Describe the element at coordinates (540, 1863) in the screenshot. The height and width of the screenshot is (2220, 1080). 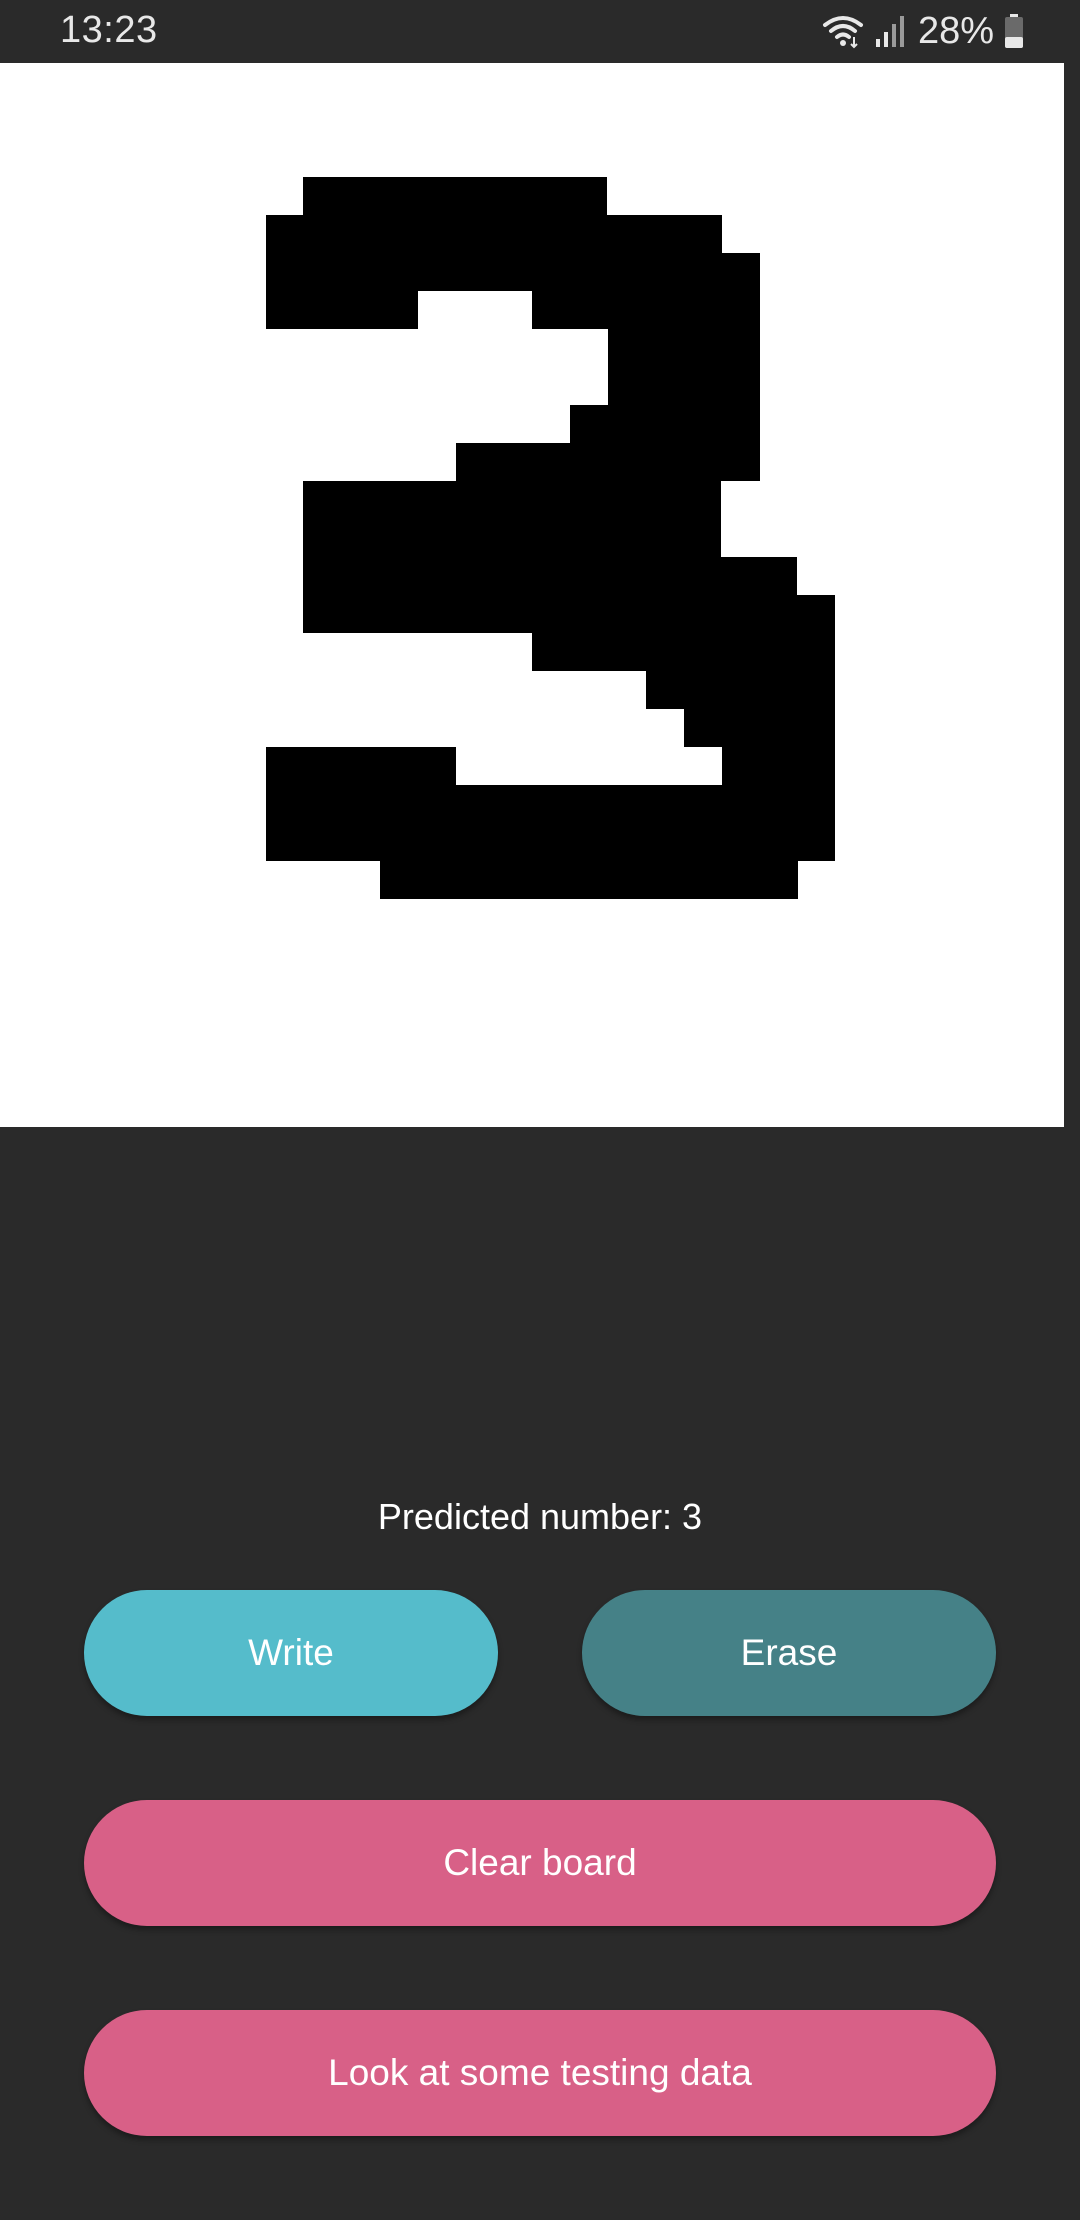
I see `clear-board-button: Clear board` at that location.